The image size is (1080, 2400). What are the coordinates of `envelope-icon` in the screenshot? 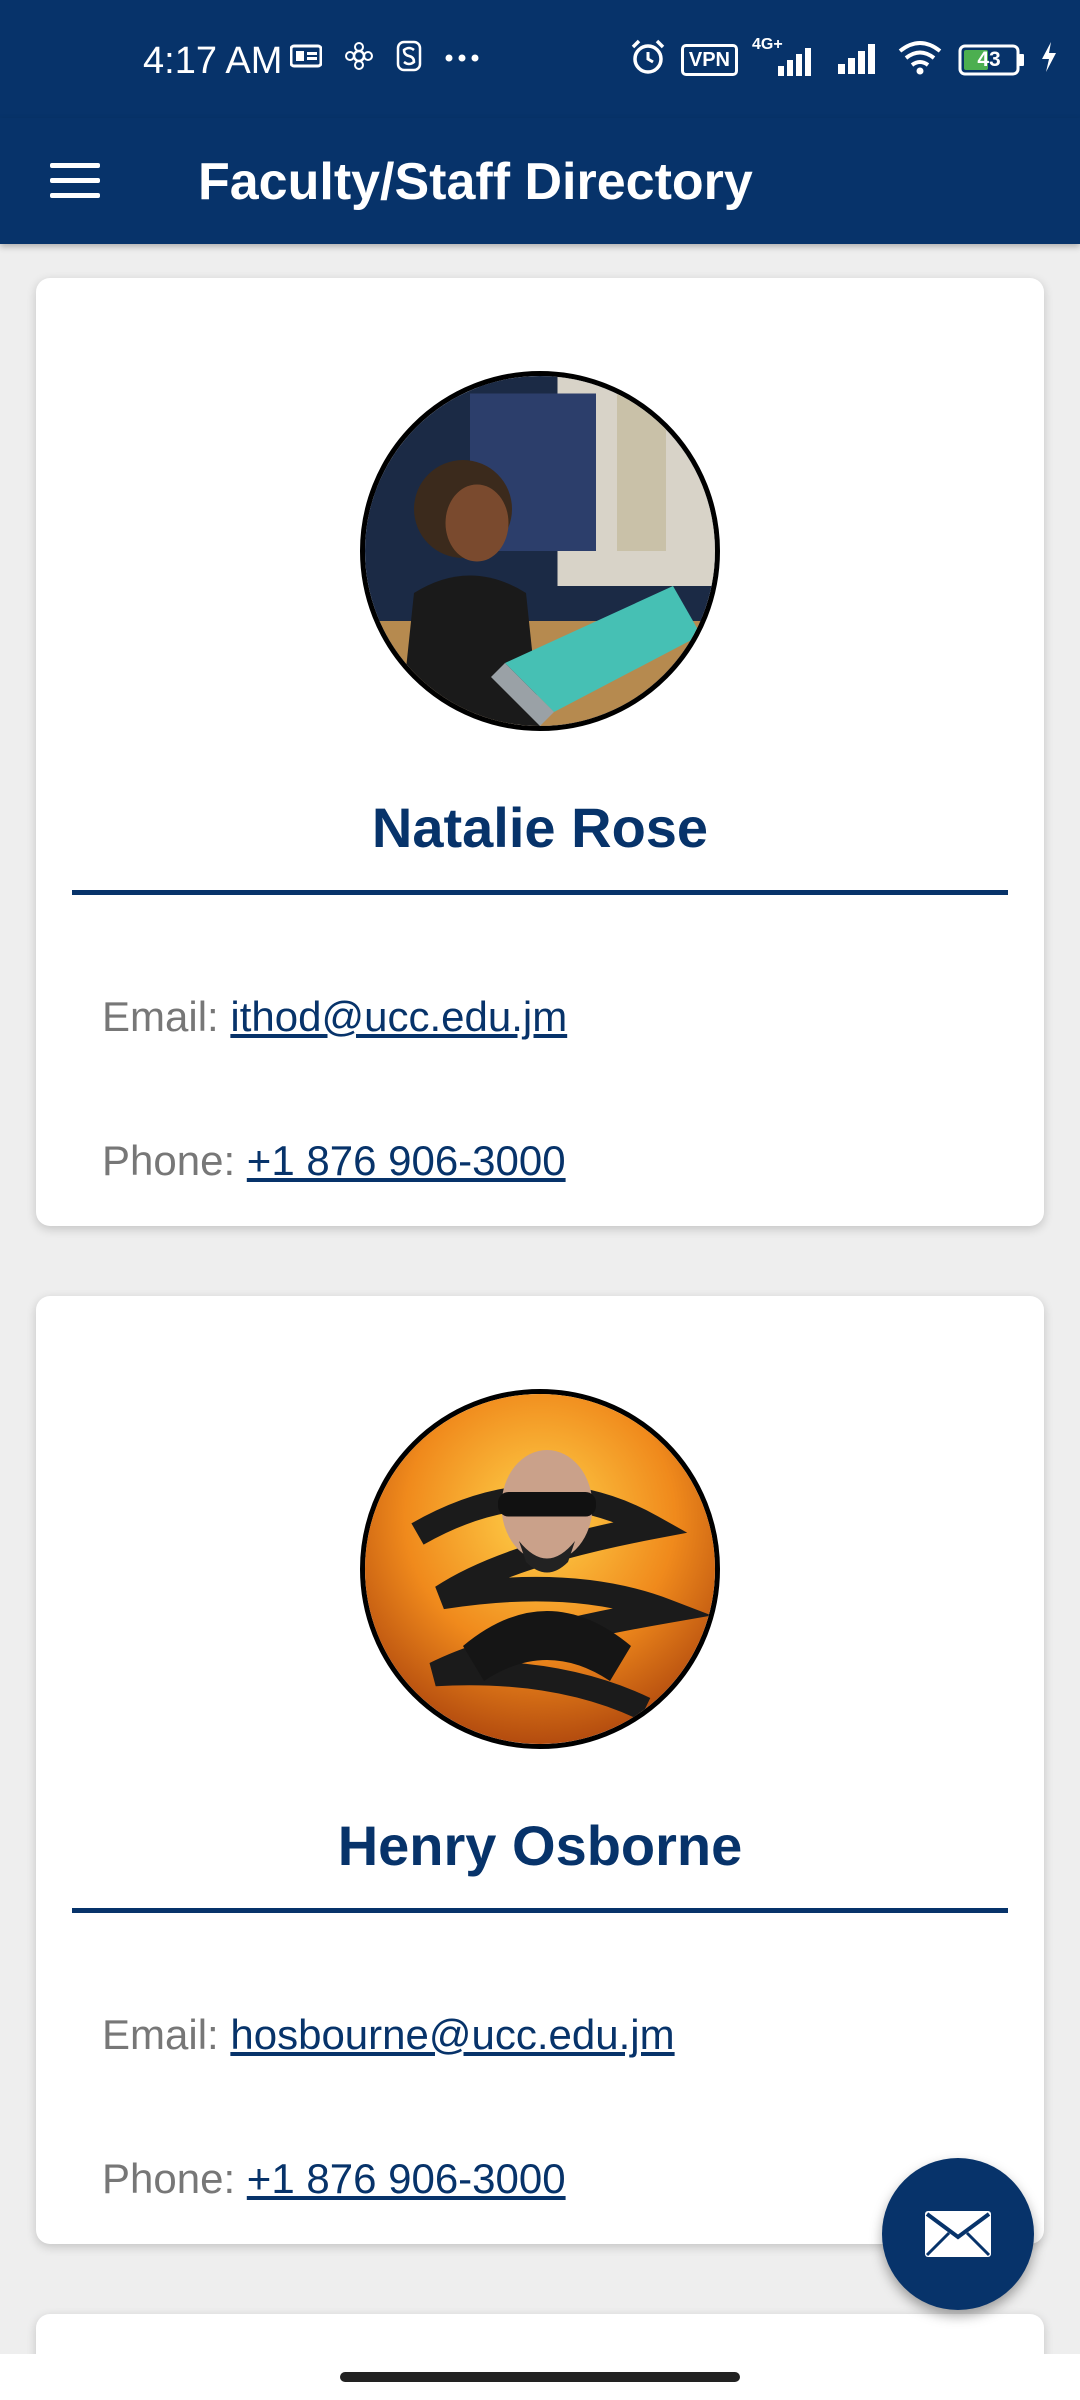 It's located at (958, 2234).